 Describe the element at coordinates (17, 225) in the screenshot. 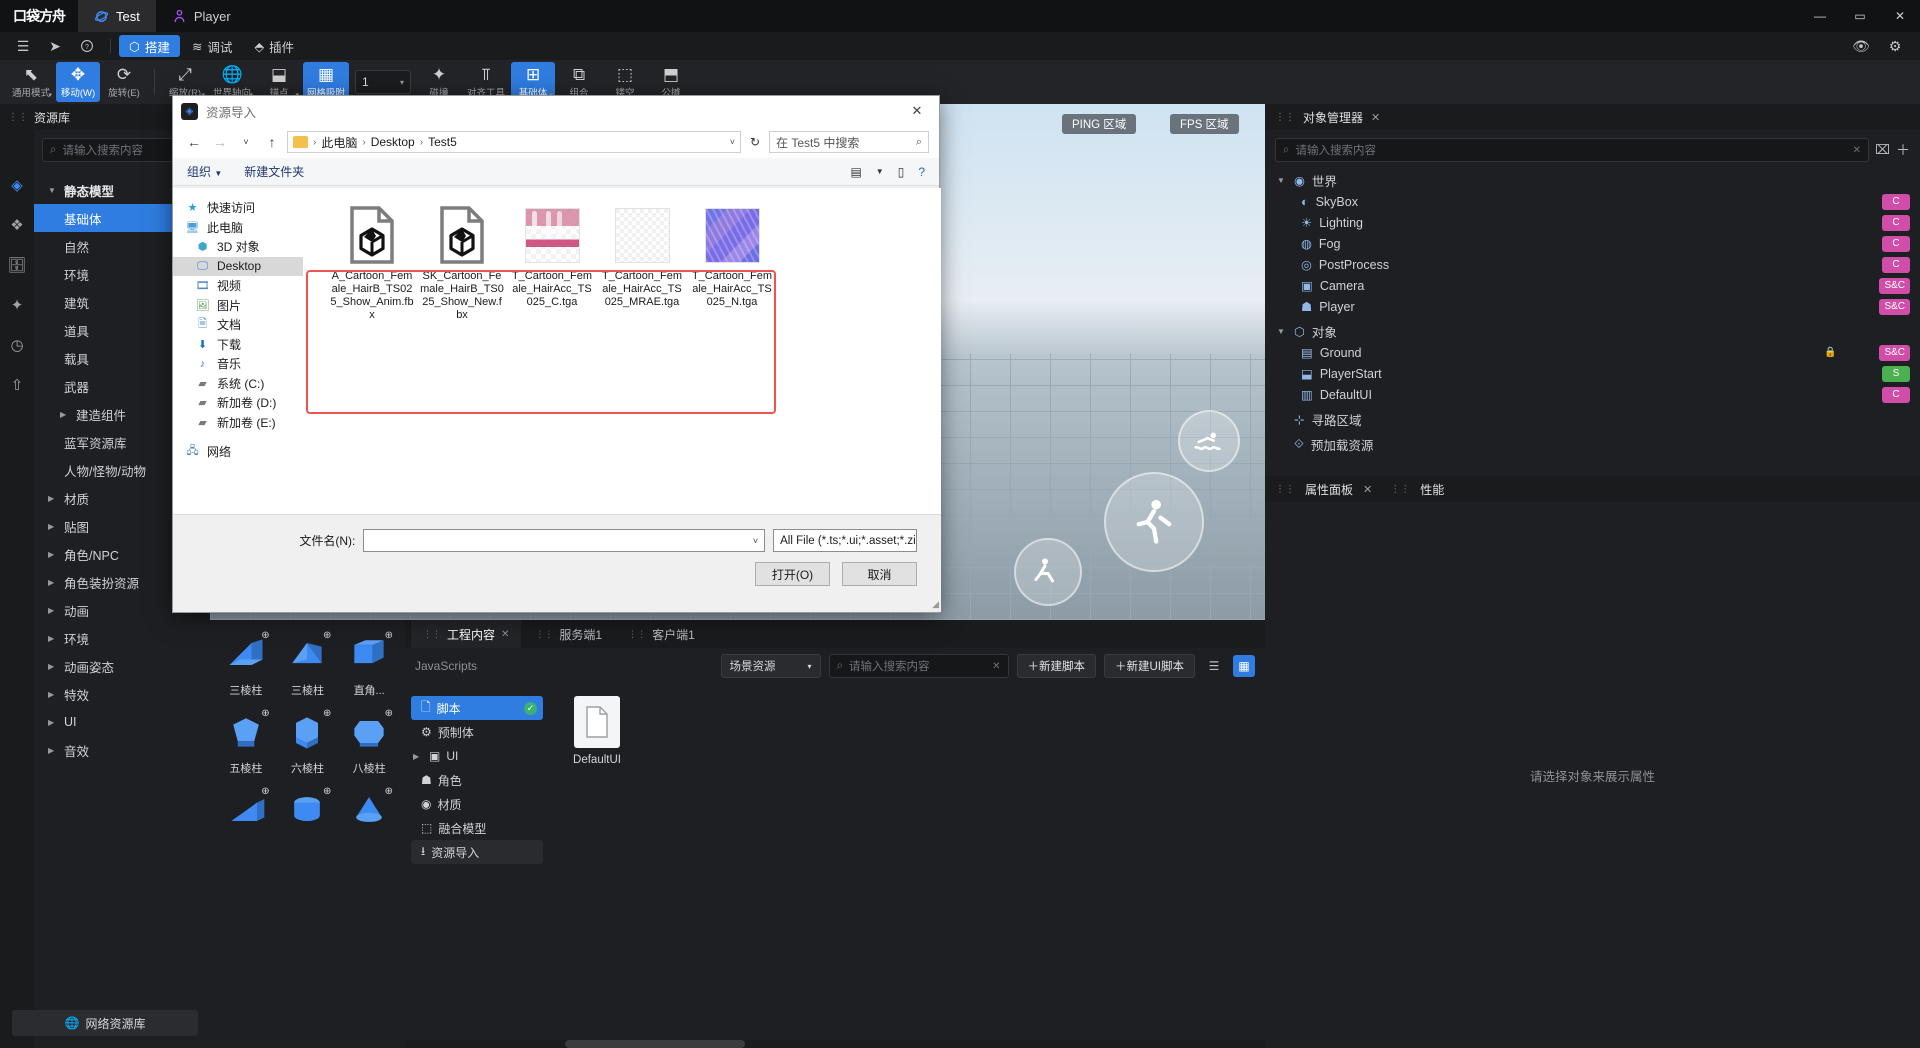

I see `grid-icon: ❖` at that location.